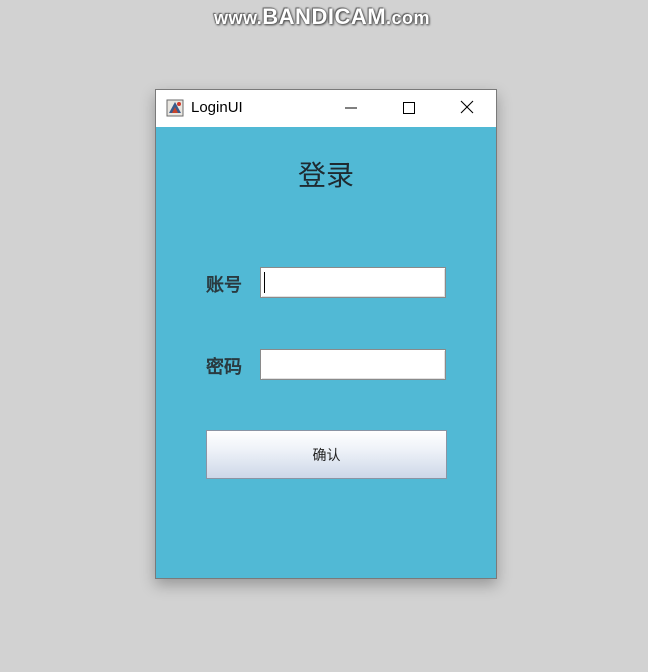  I want to click on watermark-brand: BANDICAM, so click(324, 16).